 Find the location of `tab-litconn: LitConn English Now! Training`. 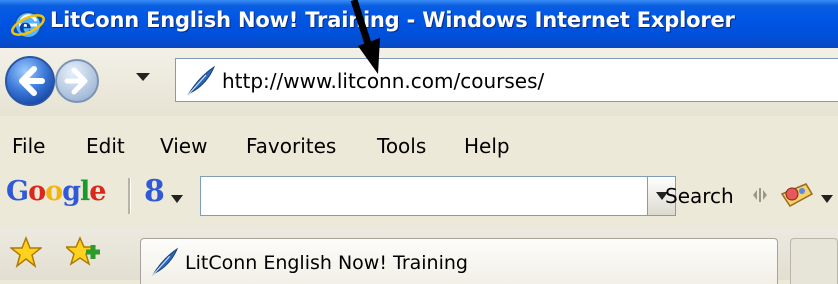

tab-litconn: LitConn English Now! Training is located at coordinates (459, 261).